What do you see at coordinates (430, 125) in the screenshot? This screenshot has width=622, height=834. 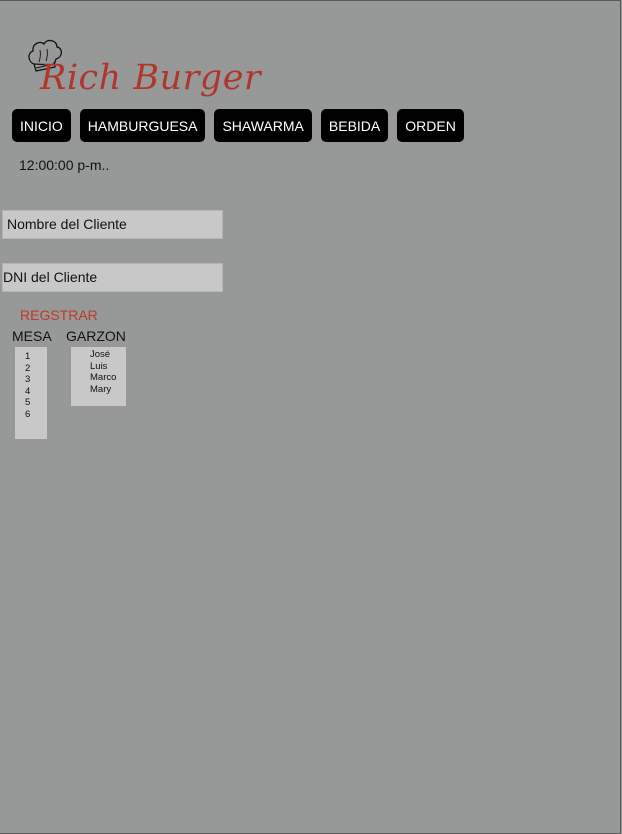 I see `nav-orden-button: ORDEN` at bounding box center [430, 125].